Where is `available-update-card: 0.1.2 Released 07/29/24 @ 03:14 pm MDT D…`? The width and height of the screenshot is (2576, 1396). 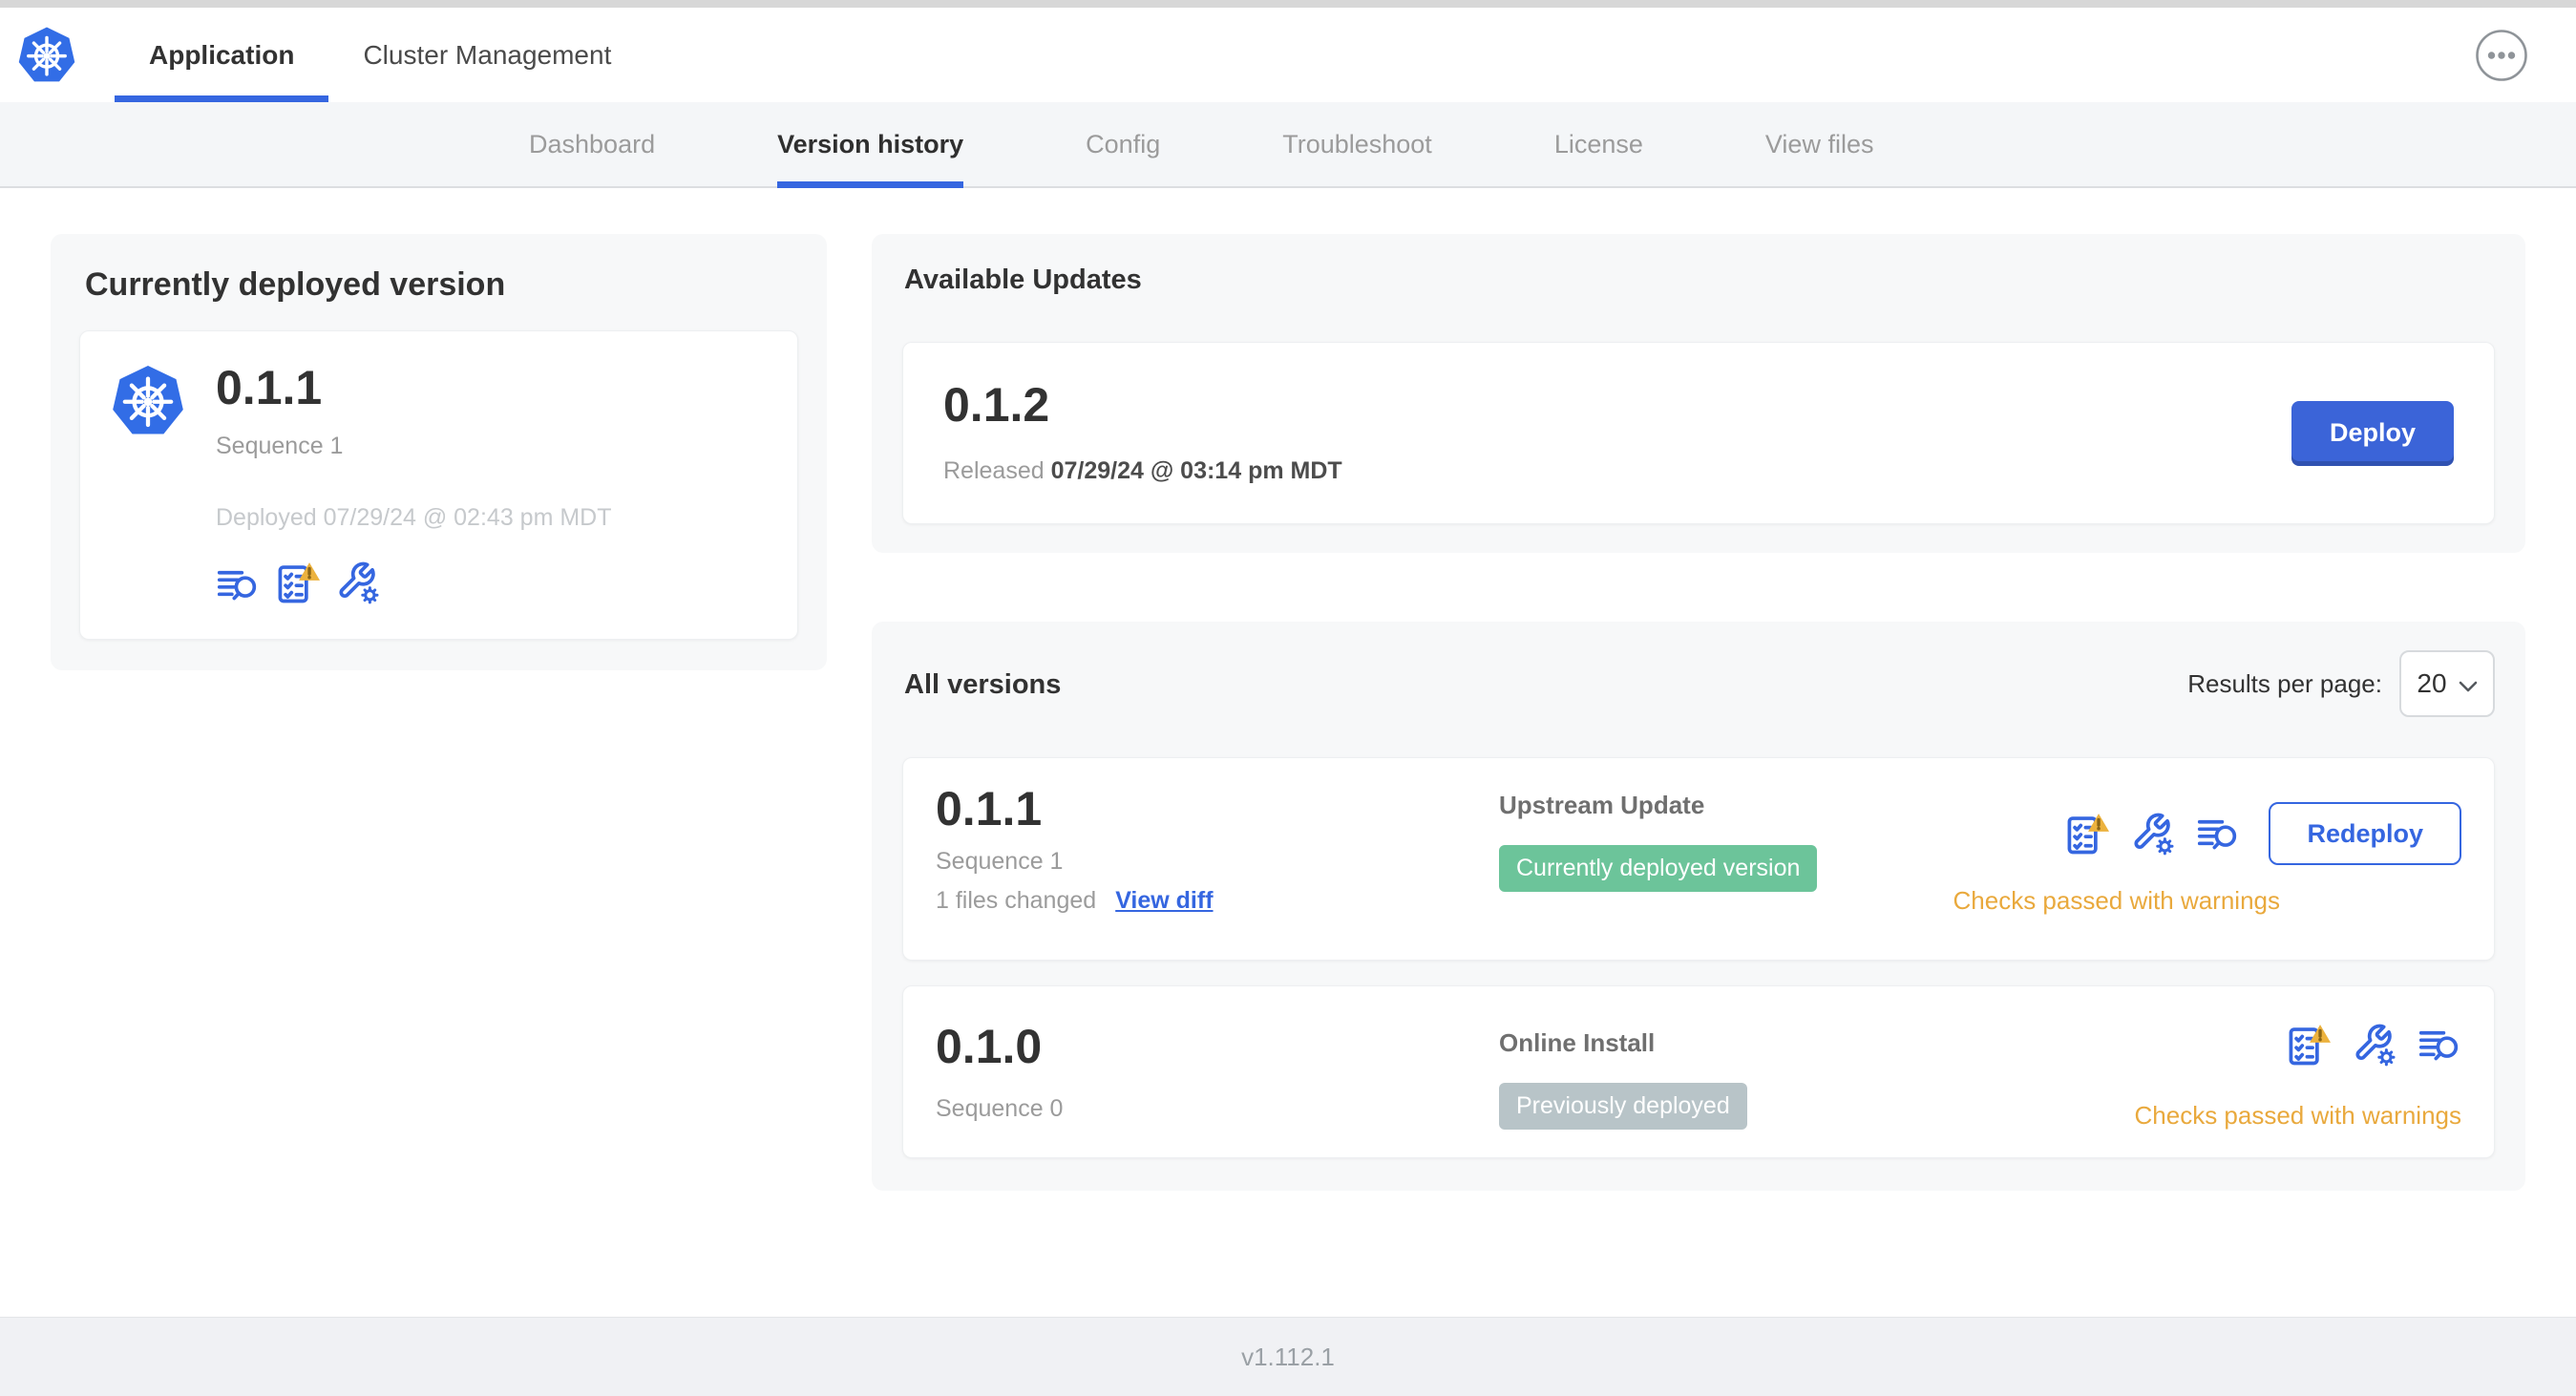 available-update-card: 0.1.2 Released 07/29/24 @ 03:14 pm MDT D… is located at coordinates (1698, 433).